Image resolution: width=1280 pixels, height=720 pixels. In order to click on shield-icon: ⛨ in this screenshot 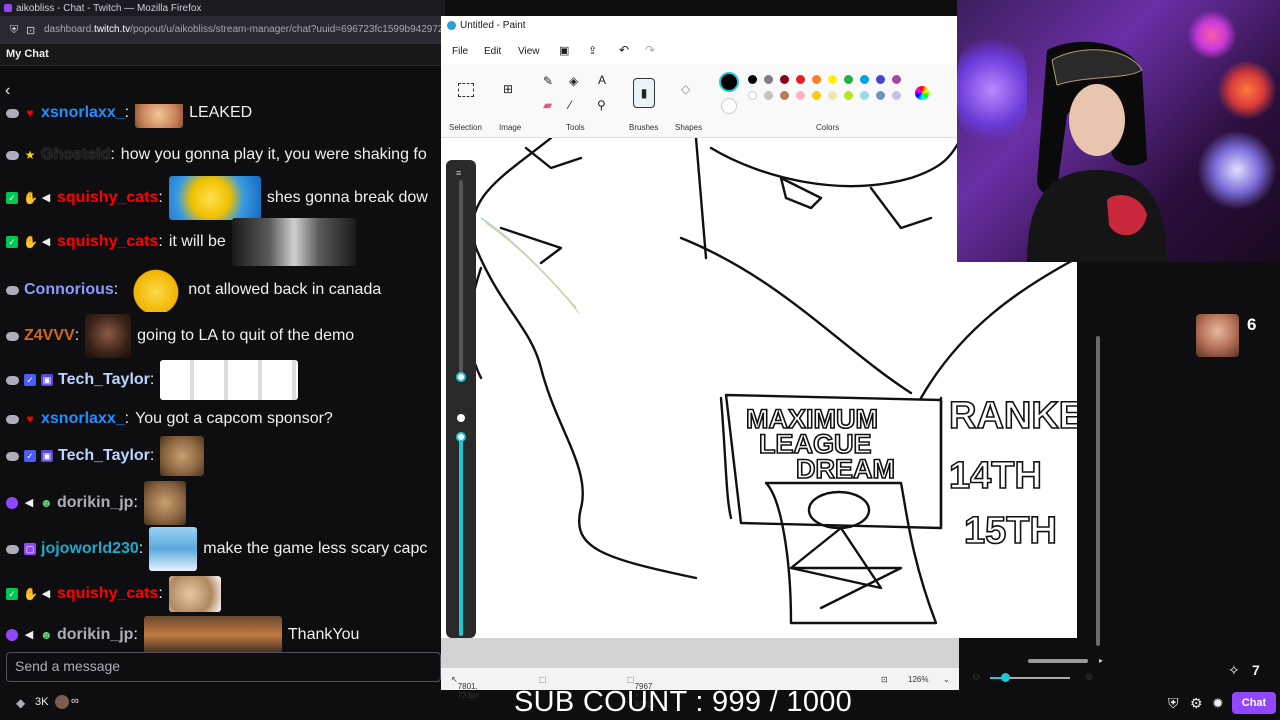, I will do `click(14, 30)`.